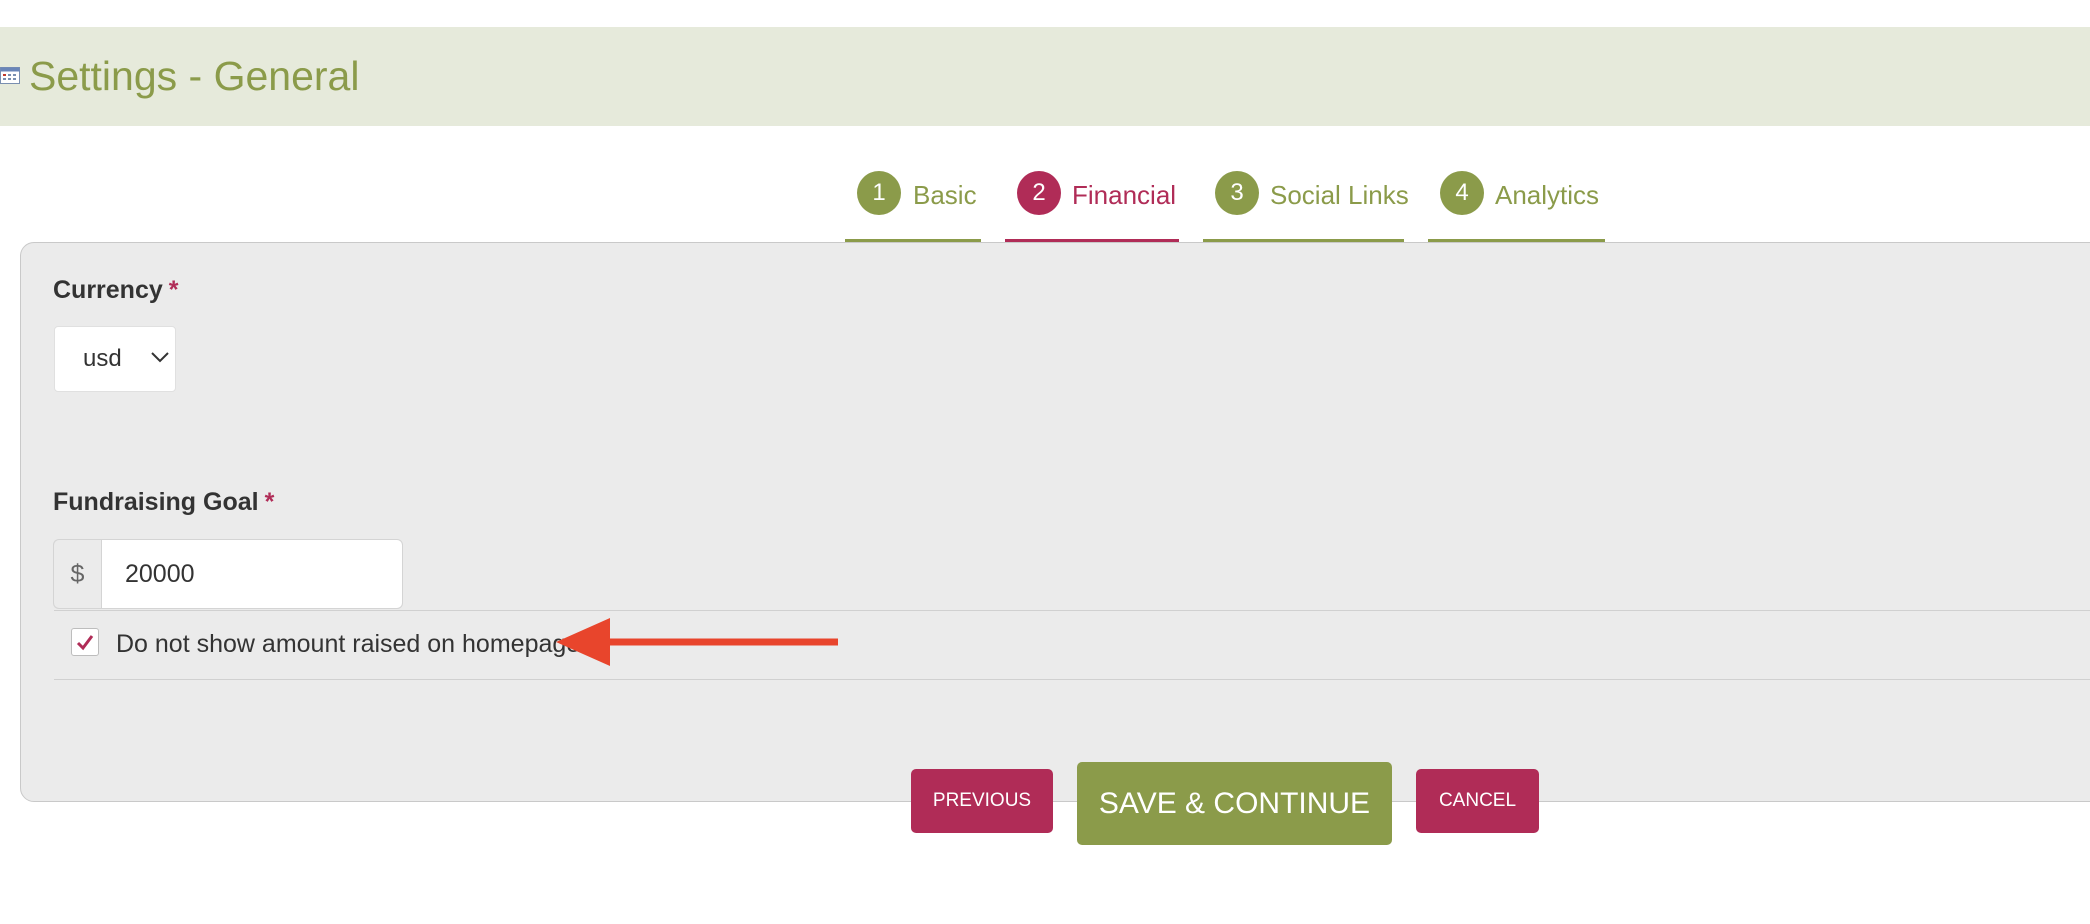  I want to click on tab-label: Social Links, so click(1339, 195).